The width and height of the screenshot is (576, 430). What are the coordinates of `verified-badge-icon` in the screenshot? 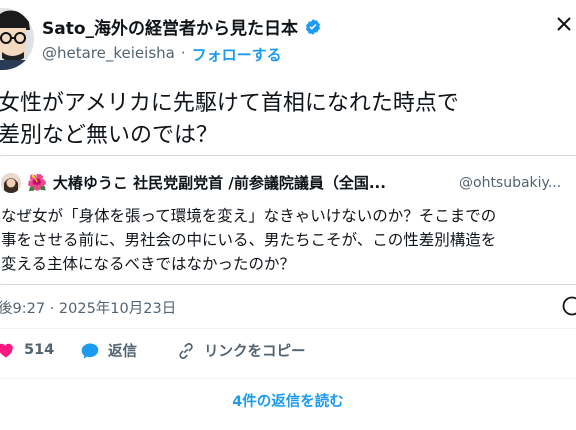 It's located at (313, 26).